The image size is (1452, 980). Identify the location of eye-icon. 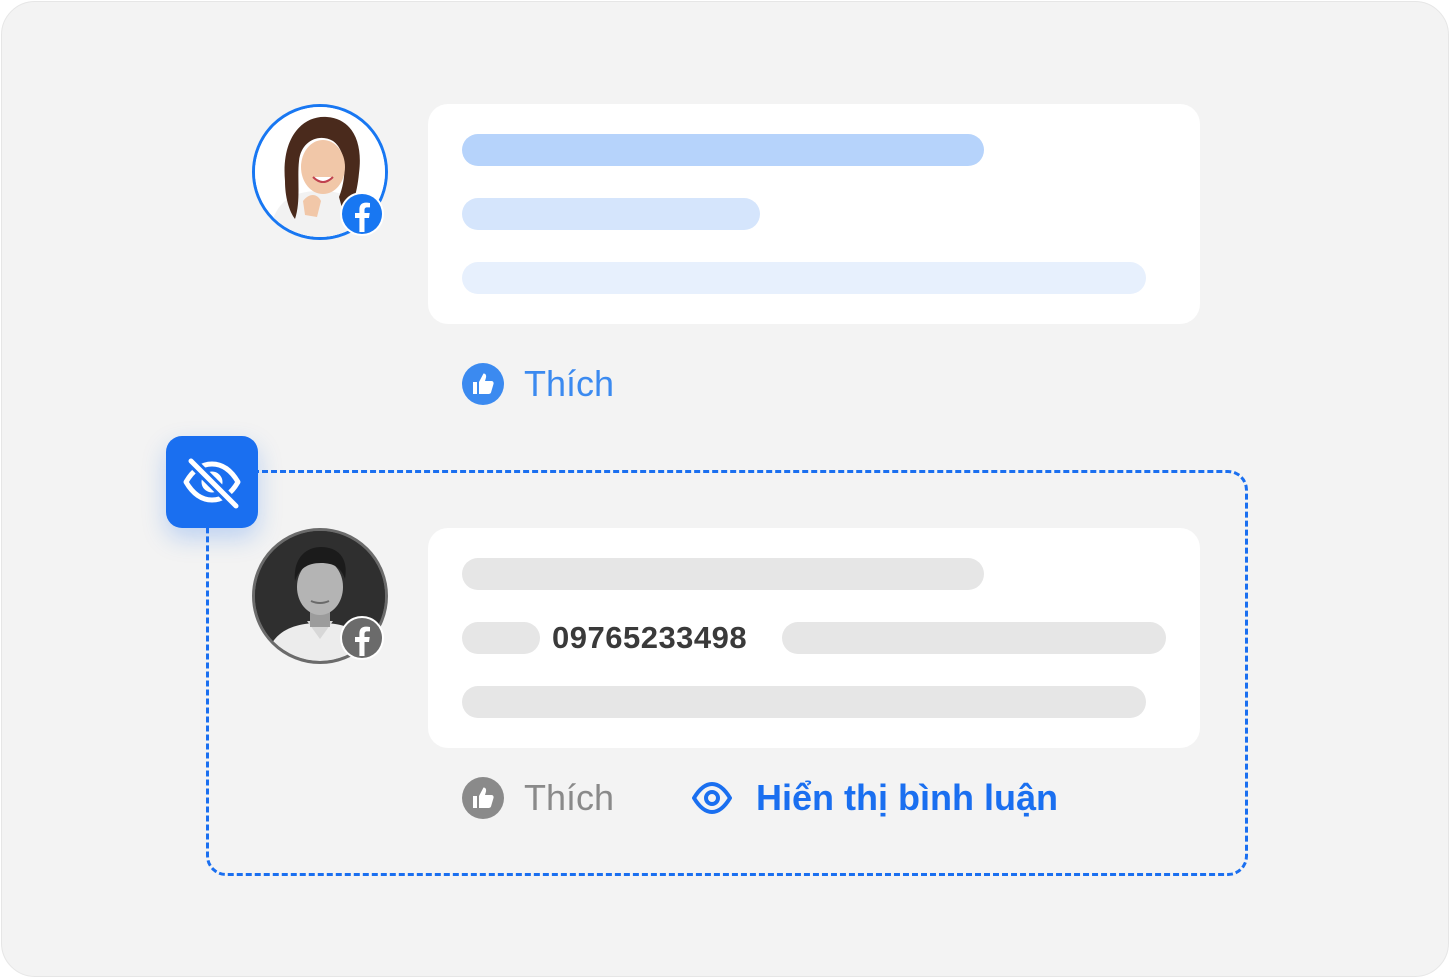
(712, 798).